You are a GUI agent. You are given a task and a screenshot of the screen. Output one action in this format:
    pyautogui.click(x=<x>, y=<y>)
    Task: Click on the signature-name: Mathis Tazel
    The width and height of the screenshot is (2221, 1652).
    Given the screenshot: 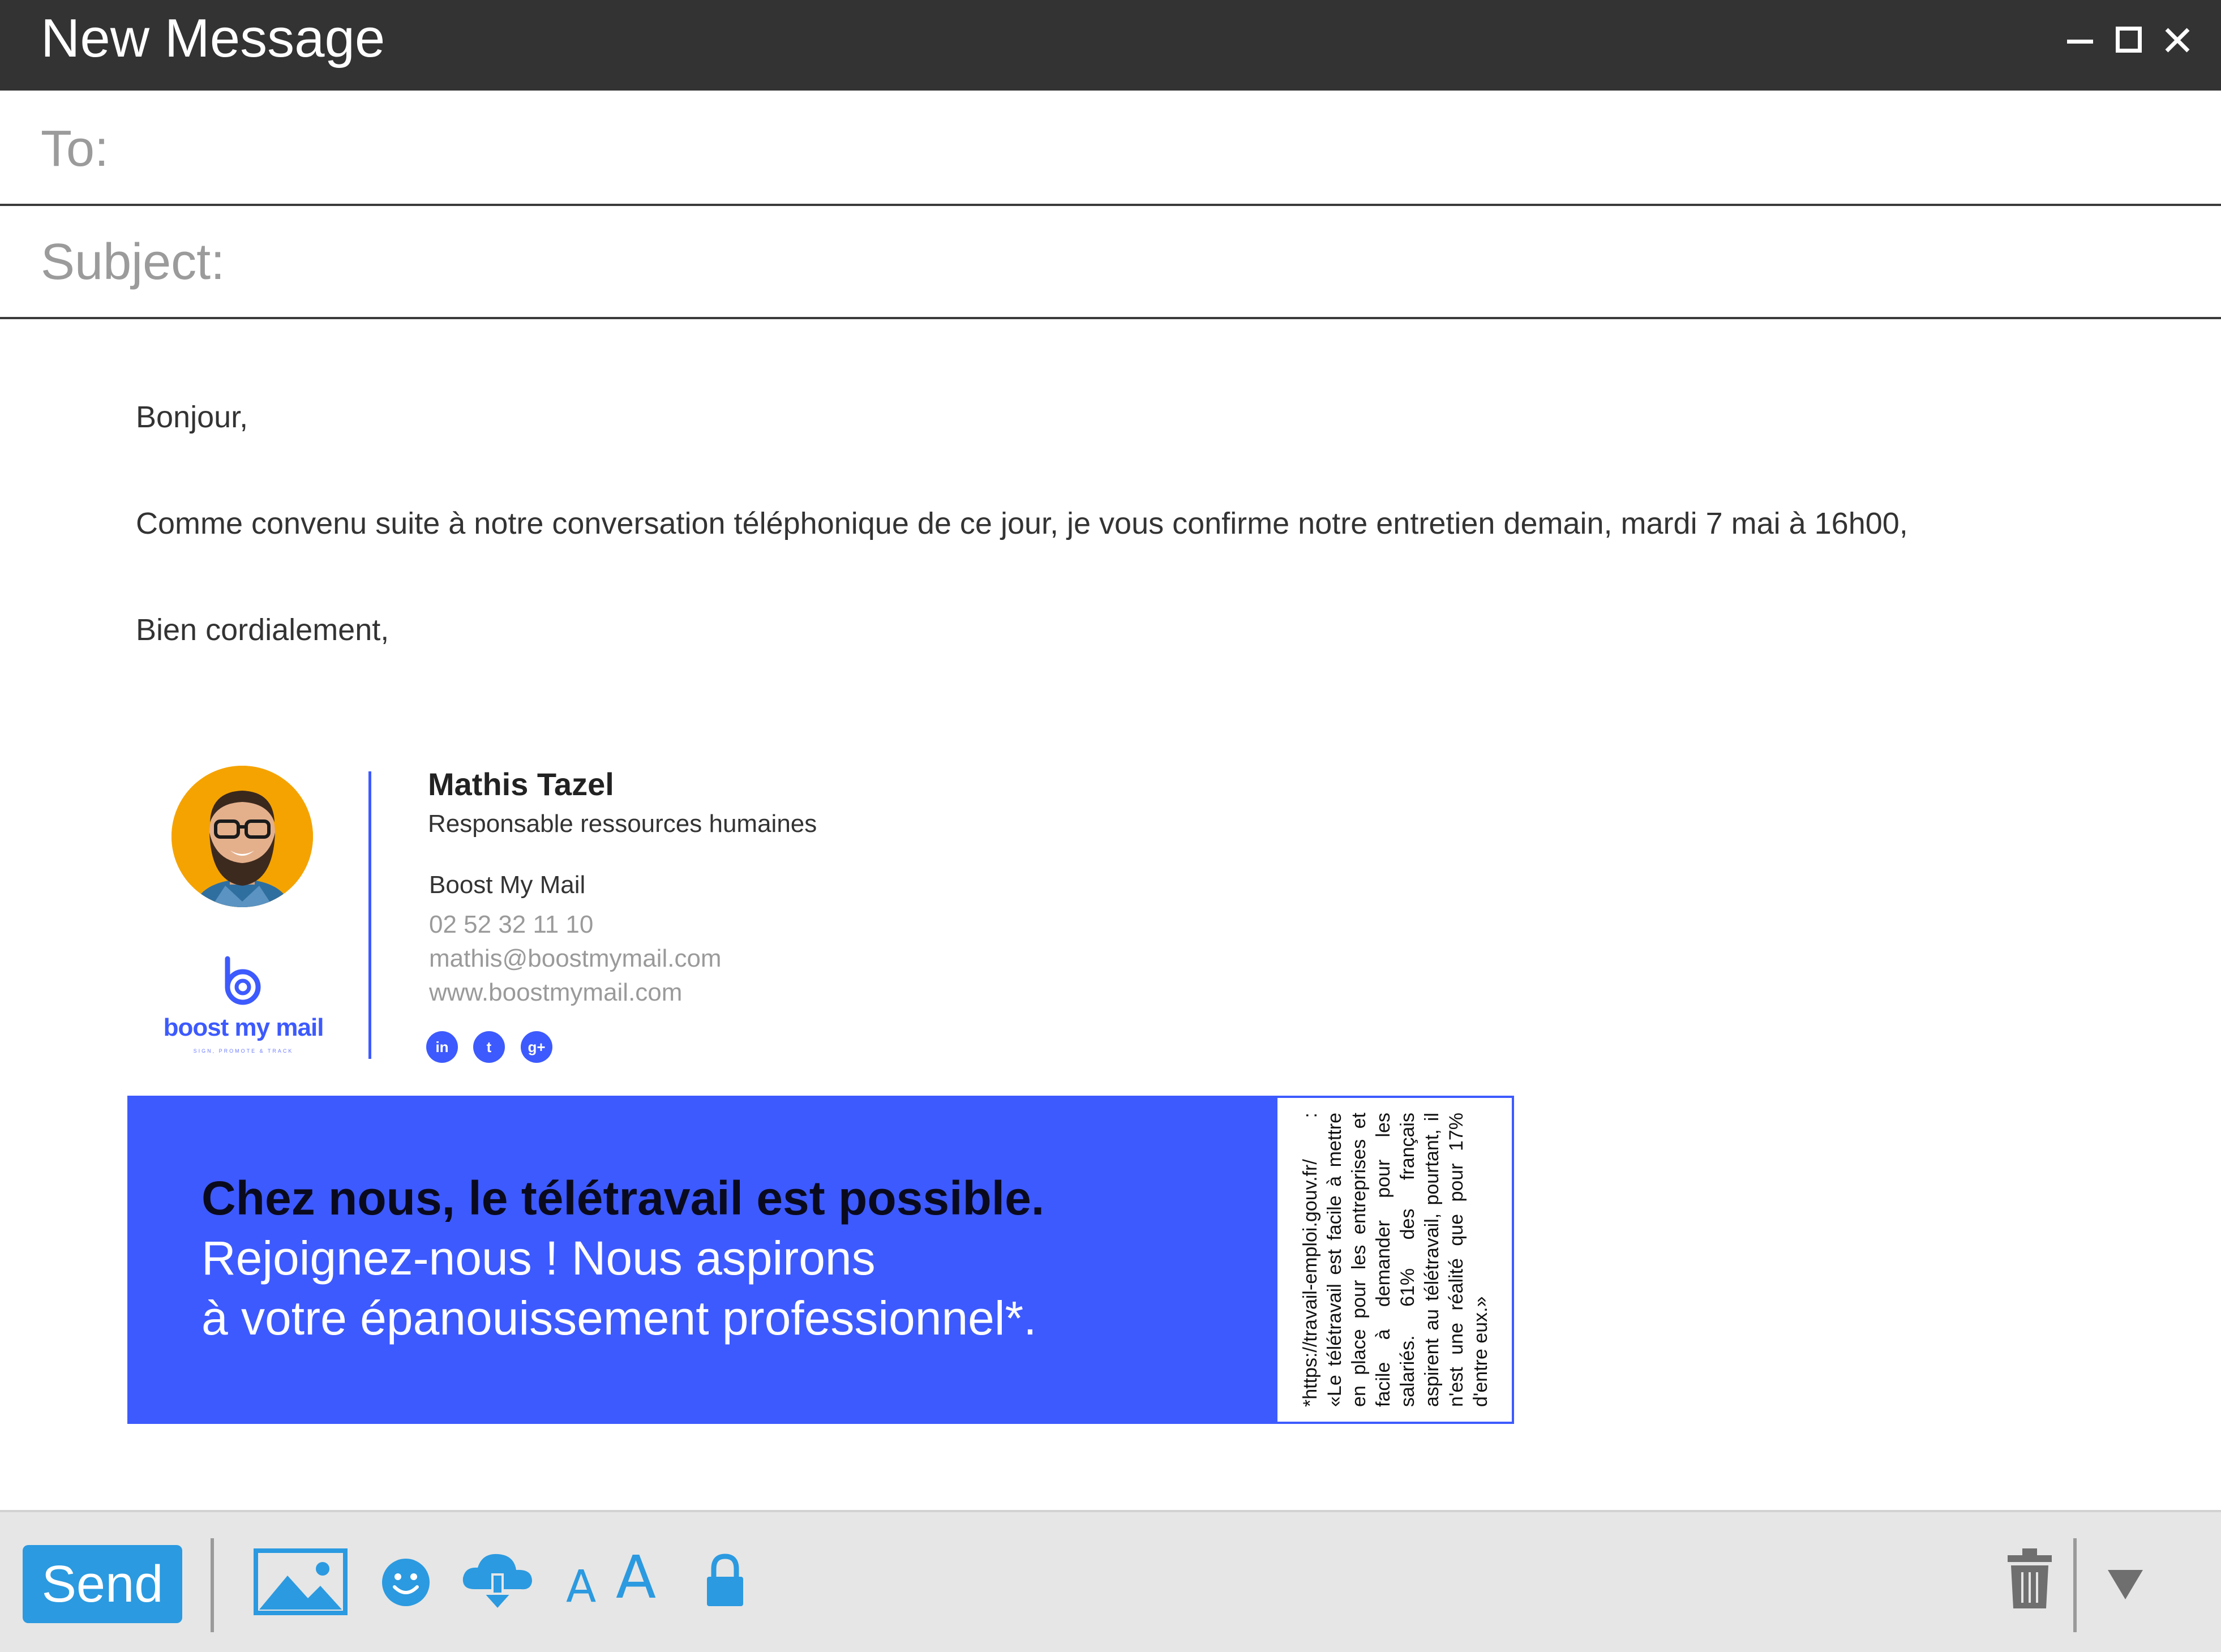 What is the action you would take?
    pyautogui.click(x=521, y=784)
    